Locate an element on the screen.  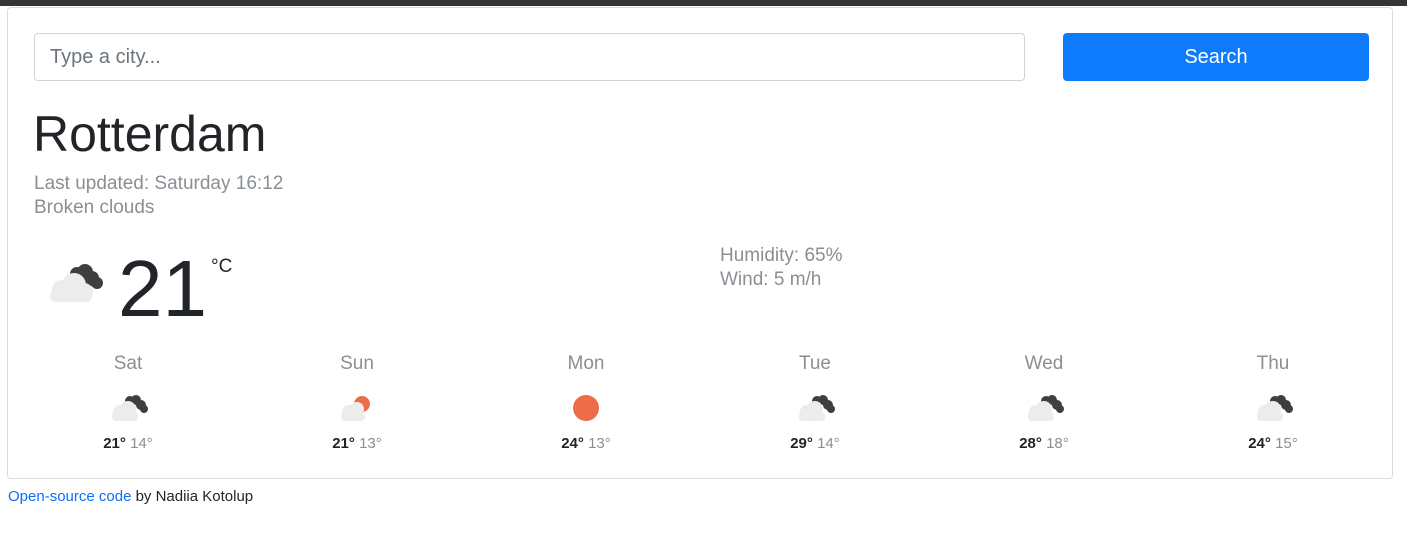
day-name: Sun is located at coordinates (357, 363).